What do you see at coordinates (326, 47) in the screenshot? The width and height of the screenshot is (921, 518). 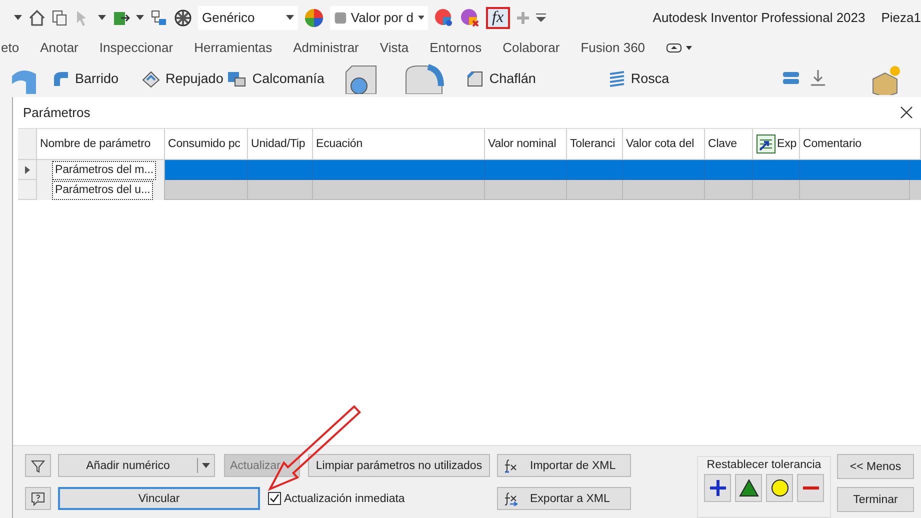 I see `ribbon-tab: Administrar` at bounding box center [326, 47].